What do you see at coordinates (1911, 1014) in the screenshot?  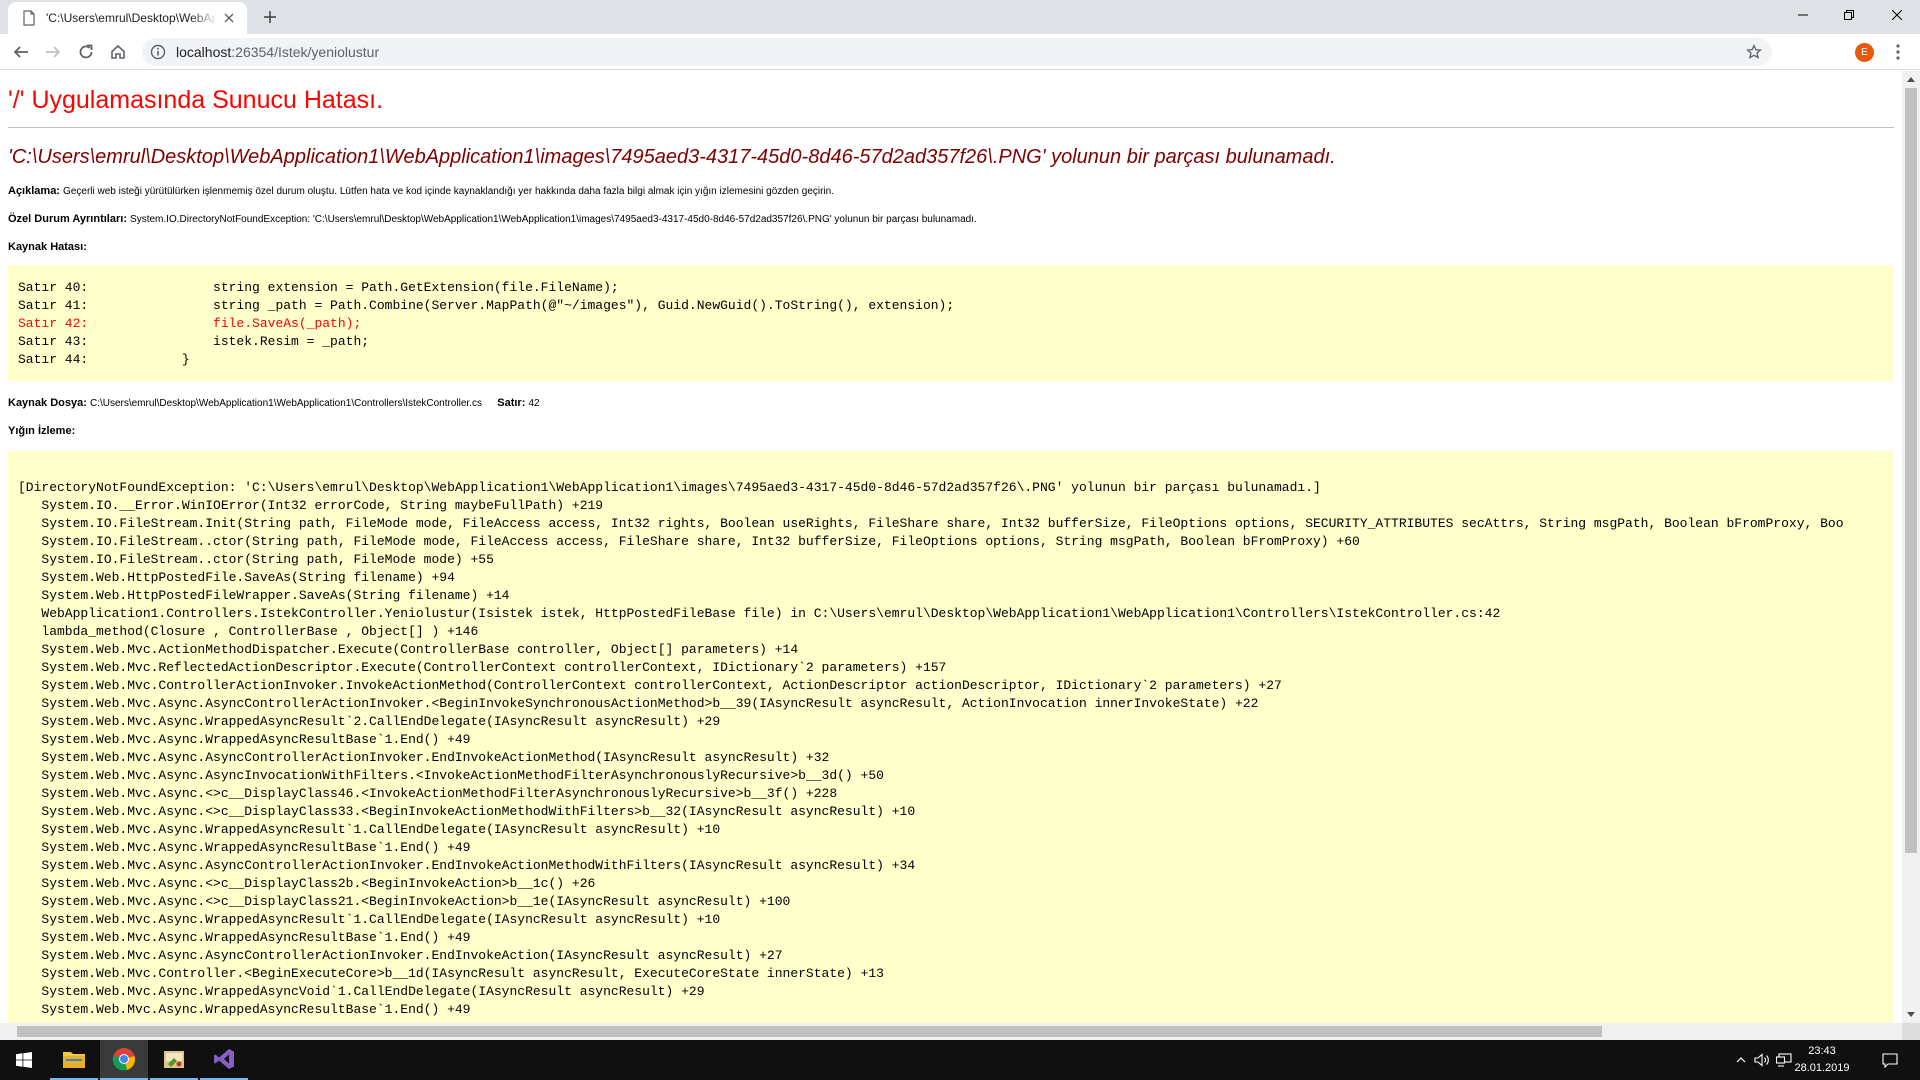 I see `scroll-down-icon` at bounding box center [1911, 1014].